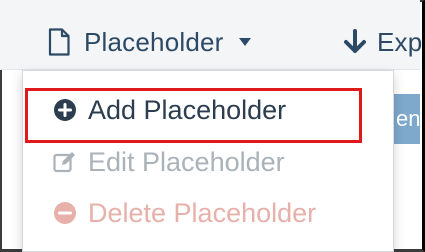 The image size is (425, 252). I want to click on background-button-label: ene, so click(408, 118).